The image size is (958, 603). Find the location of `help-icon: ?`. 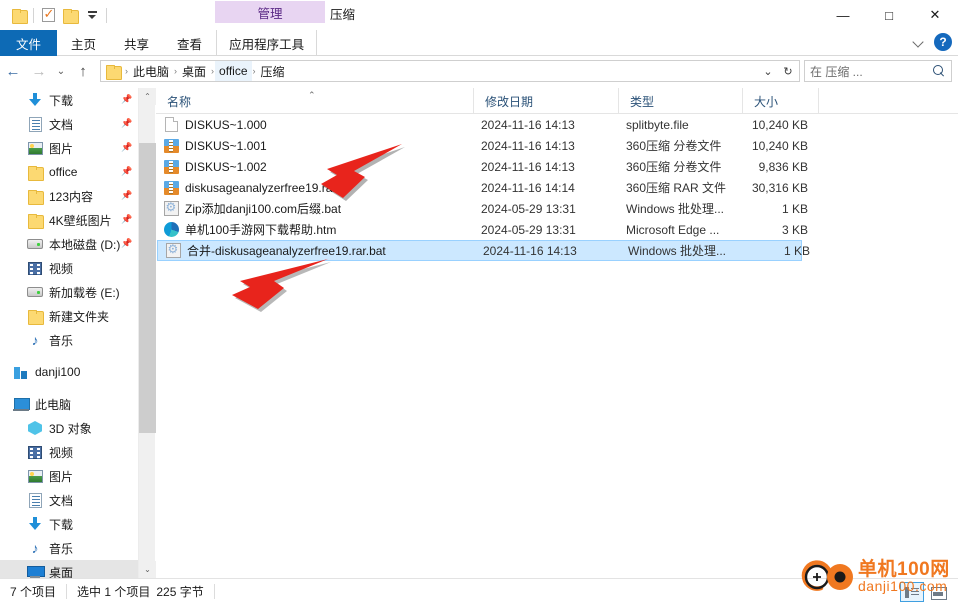

help-icon: ? is located at coordinates (943, 42).